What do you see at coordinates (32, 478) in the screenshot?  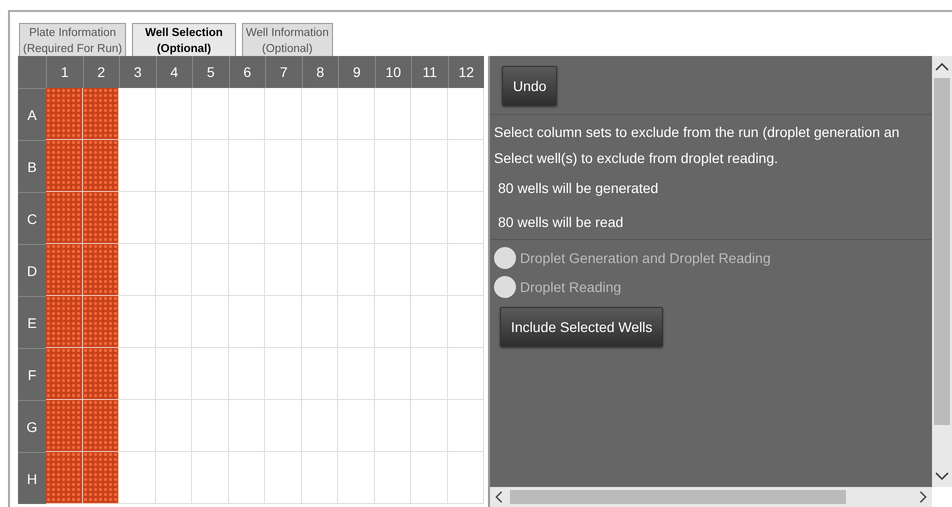 I see `row-header: H` at bounding box center [32, 478].